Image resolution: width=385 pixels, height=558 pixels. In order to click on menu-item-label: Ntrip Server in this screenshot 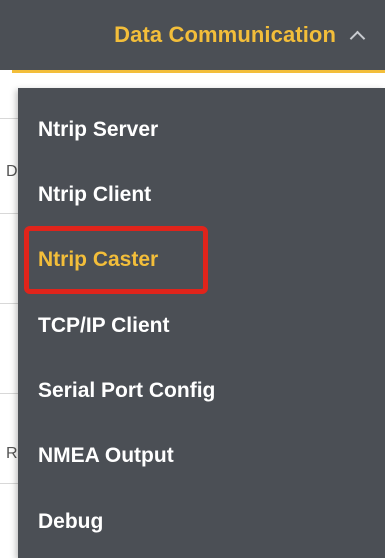, I will do `click(98, 129)`.